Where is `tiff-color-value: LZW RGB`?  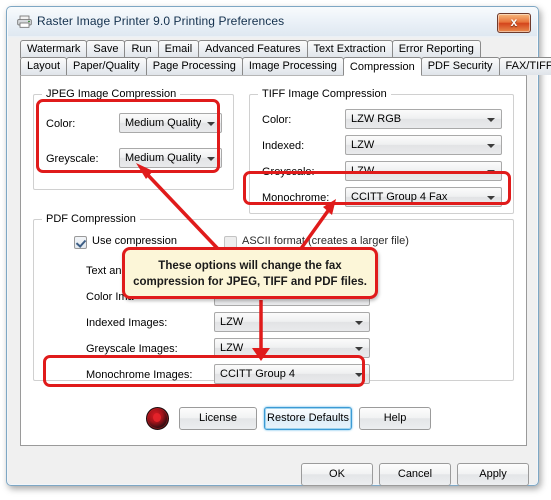 tiff-color-value: LZW RGB is located at coordinates (376, 119).